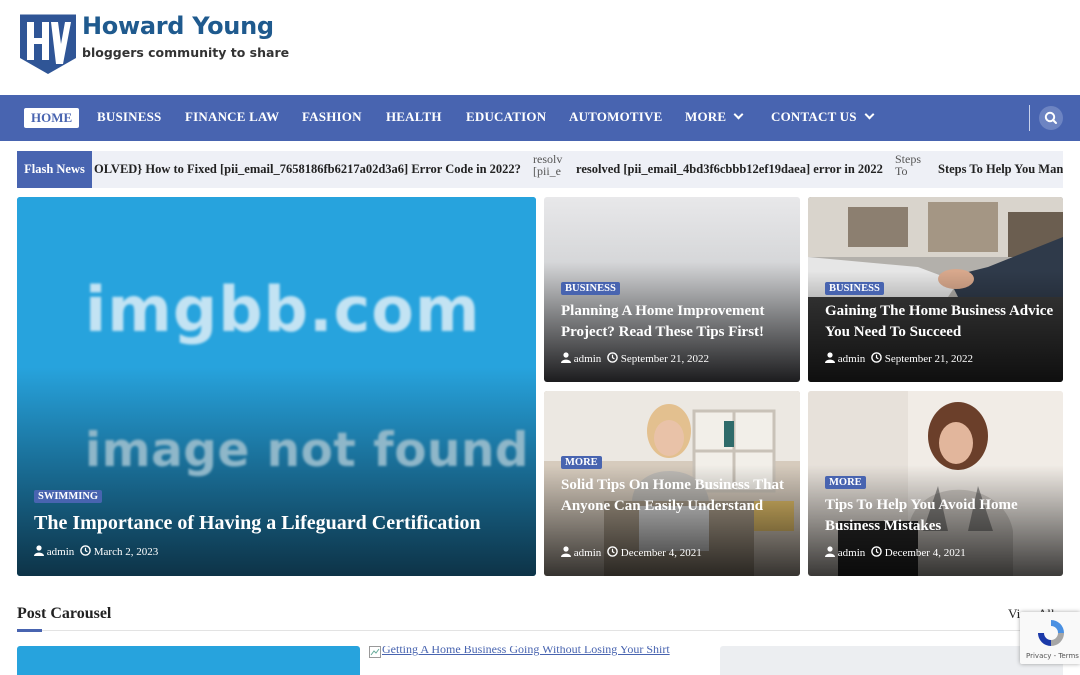  Describe the element at coordinates (68, 496) in the screenshot. I see `category-badge: SWIMMING` at that location.